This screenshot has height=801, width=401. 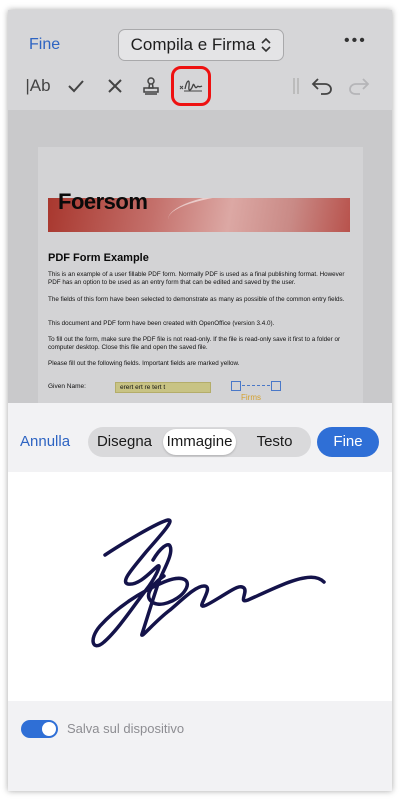 I want to click on signature-image, so click(x=208, y=583).